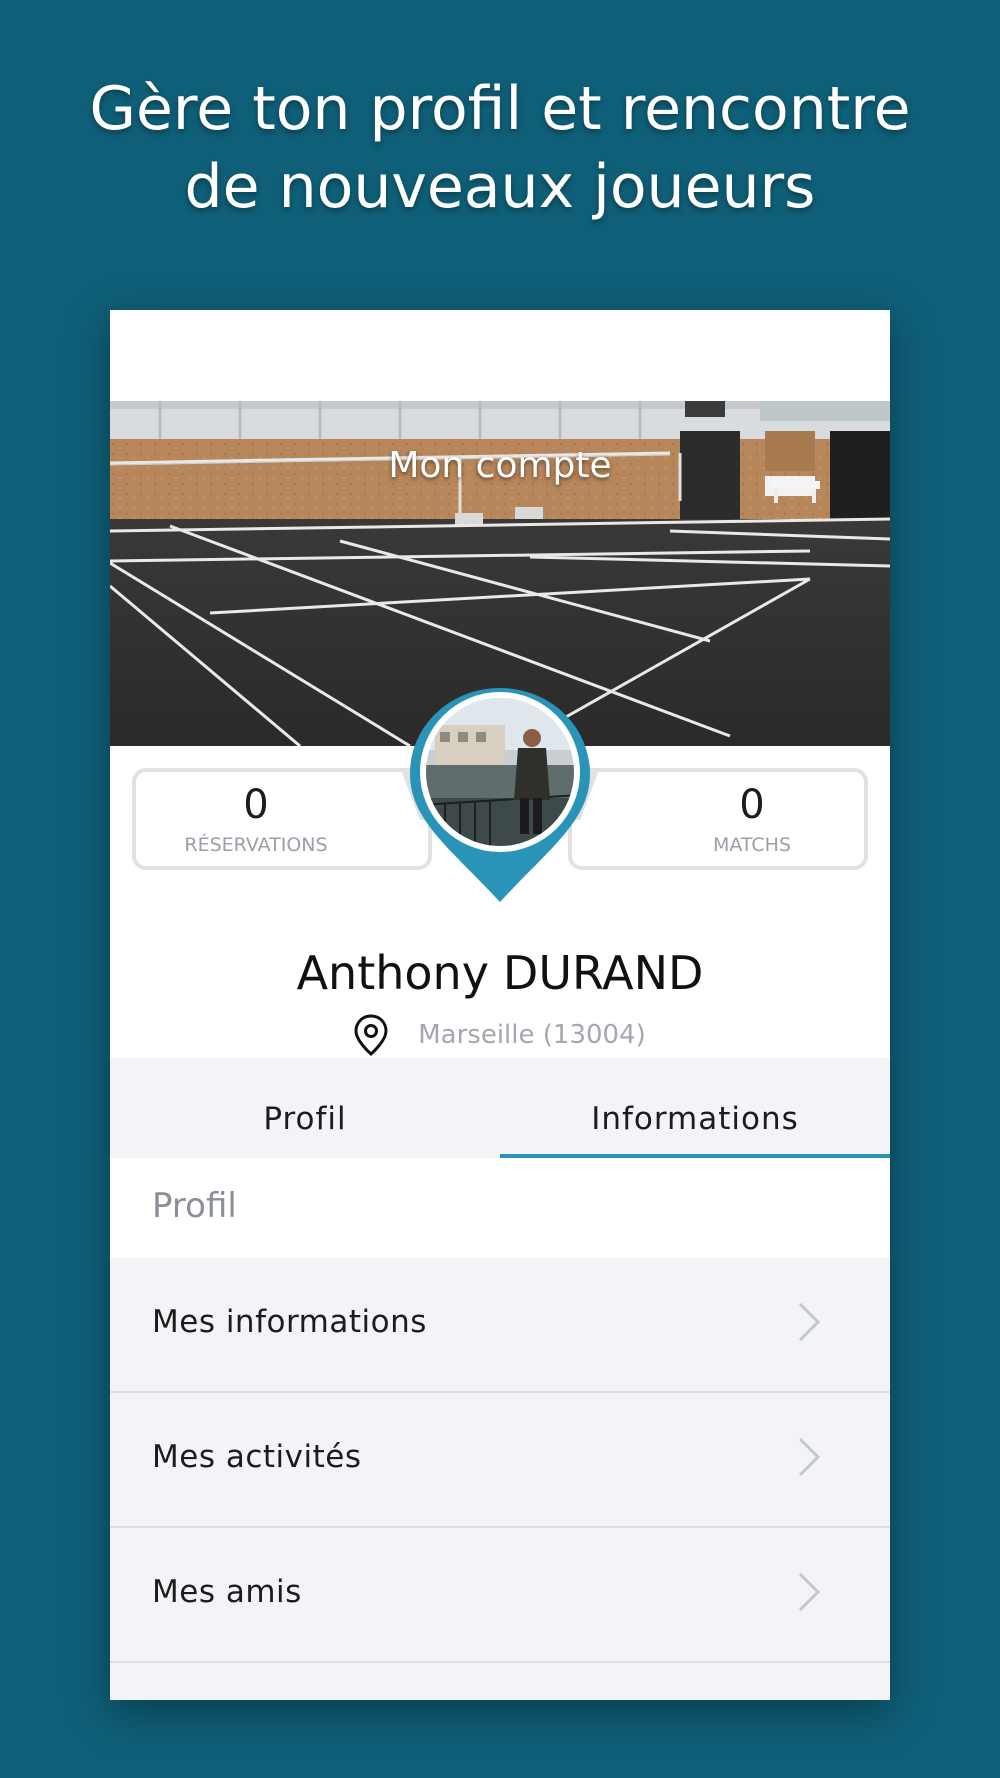 The width and height of the screenshot is (1000, 1778). Describe the element at coordinates (603, 973) in the screenshot. I see `user-last-name: DURAND` at that location.